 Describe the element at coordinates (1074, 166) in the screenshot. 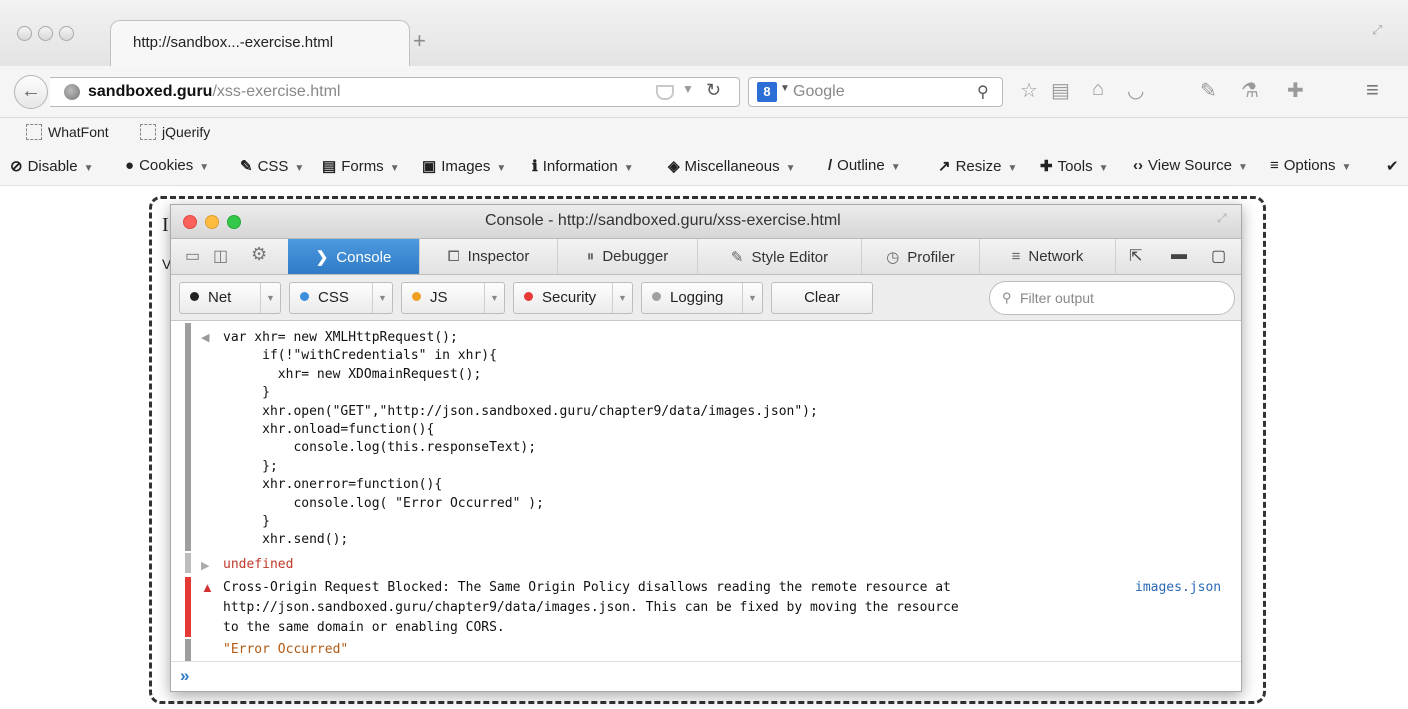

I see `wd-tools-menu: ✚ Tools ▼` at that location.